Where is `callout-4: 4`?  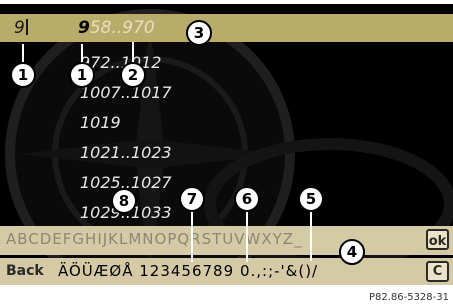
callout-4: 4 is located at coordinates (352, 252).